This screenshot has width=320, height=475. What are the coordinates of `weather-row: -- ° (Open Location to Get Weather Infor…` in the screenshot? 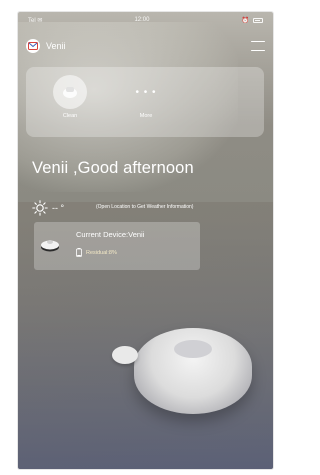 It's located at (152, 208).